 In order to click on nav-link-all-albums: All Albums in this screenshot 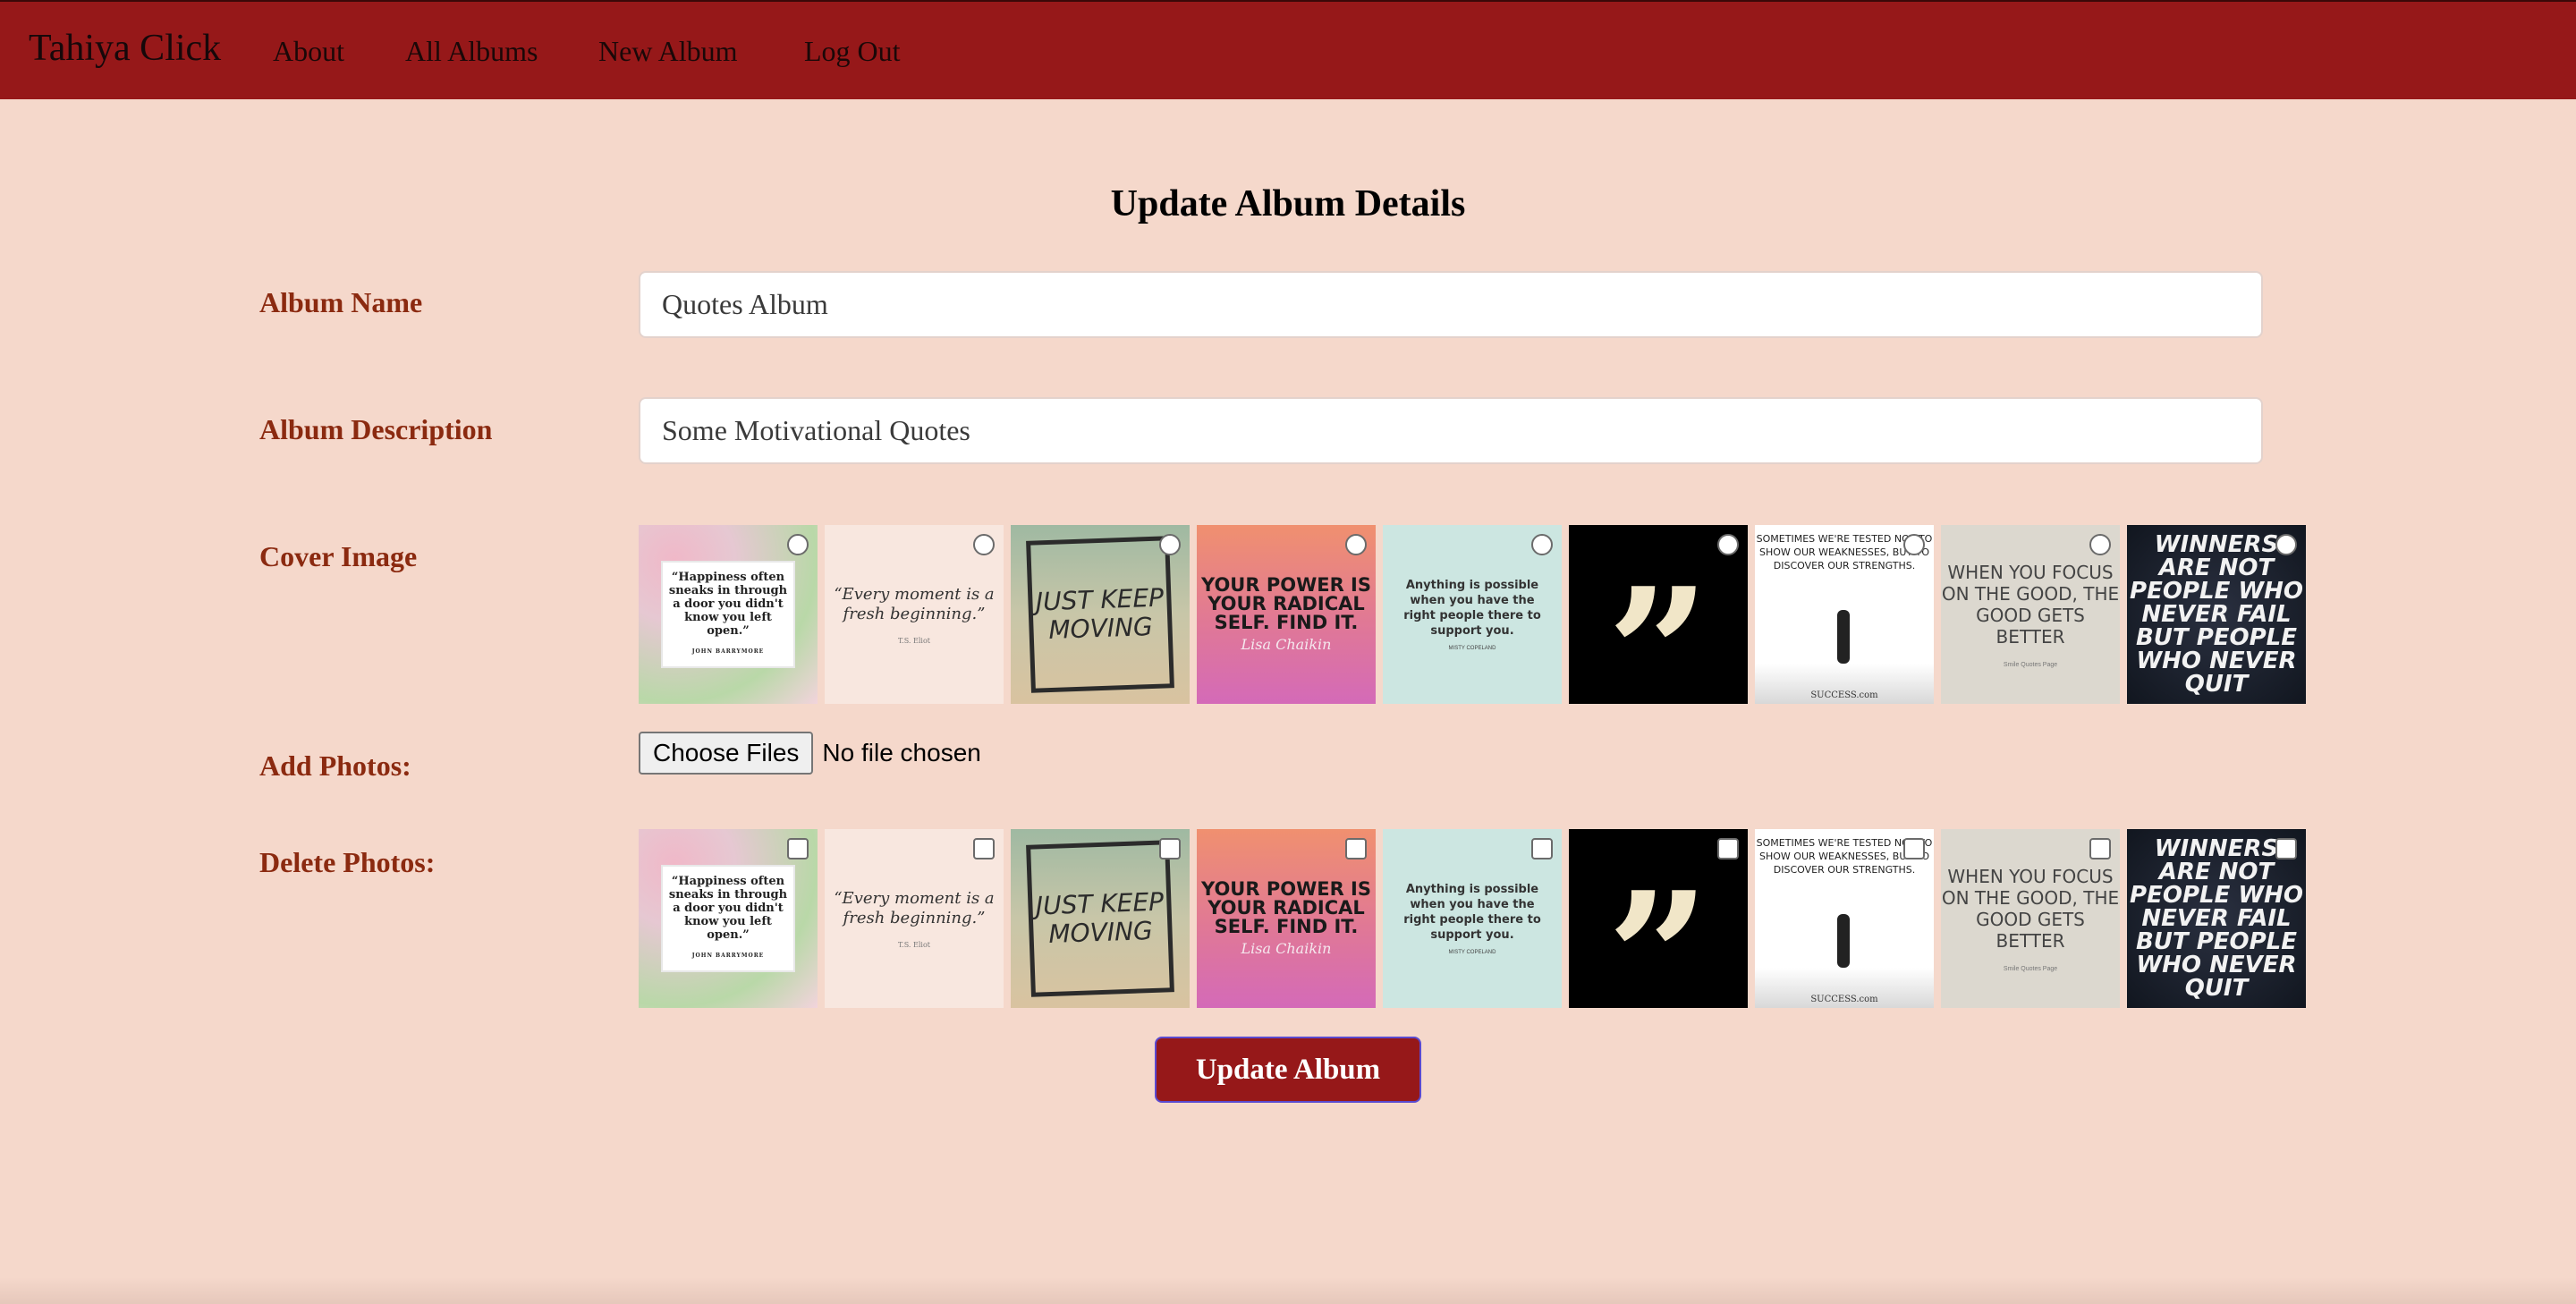, I will do `click(471, 51)`.